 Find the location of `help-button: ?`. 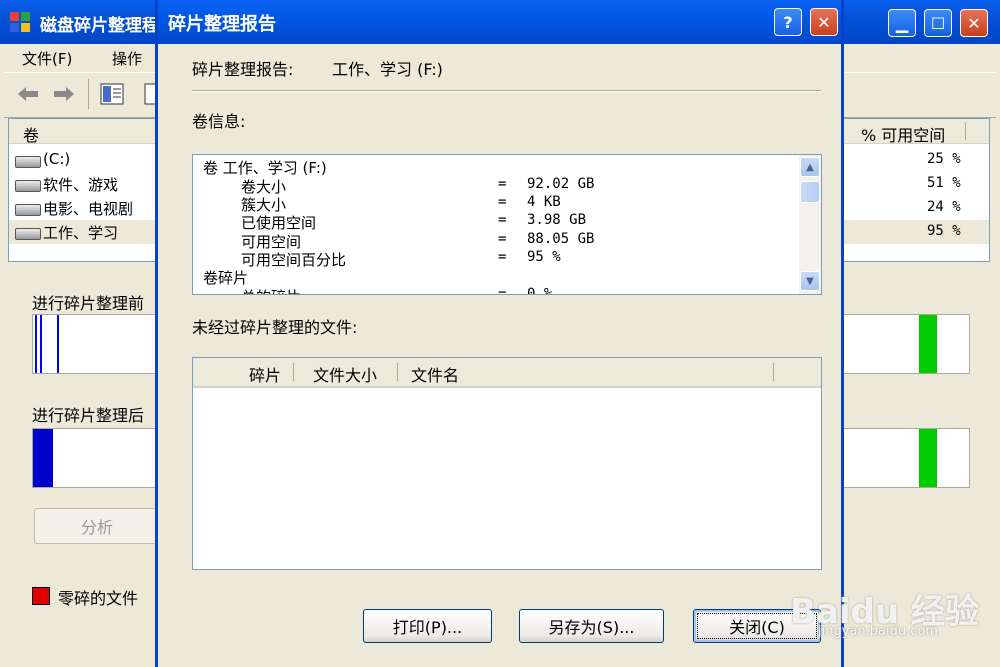

help-button: ? is located at coordinates (788, 22).